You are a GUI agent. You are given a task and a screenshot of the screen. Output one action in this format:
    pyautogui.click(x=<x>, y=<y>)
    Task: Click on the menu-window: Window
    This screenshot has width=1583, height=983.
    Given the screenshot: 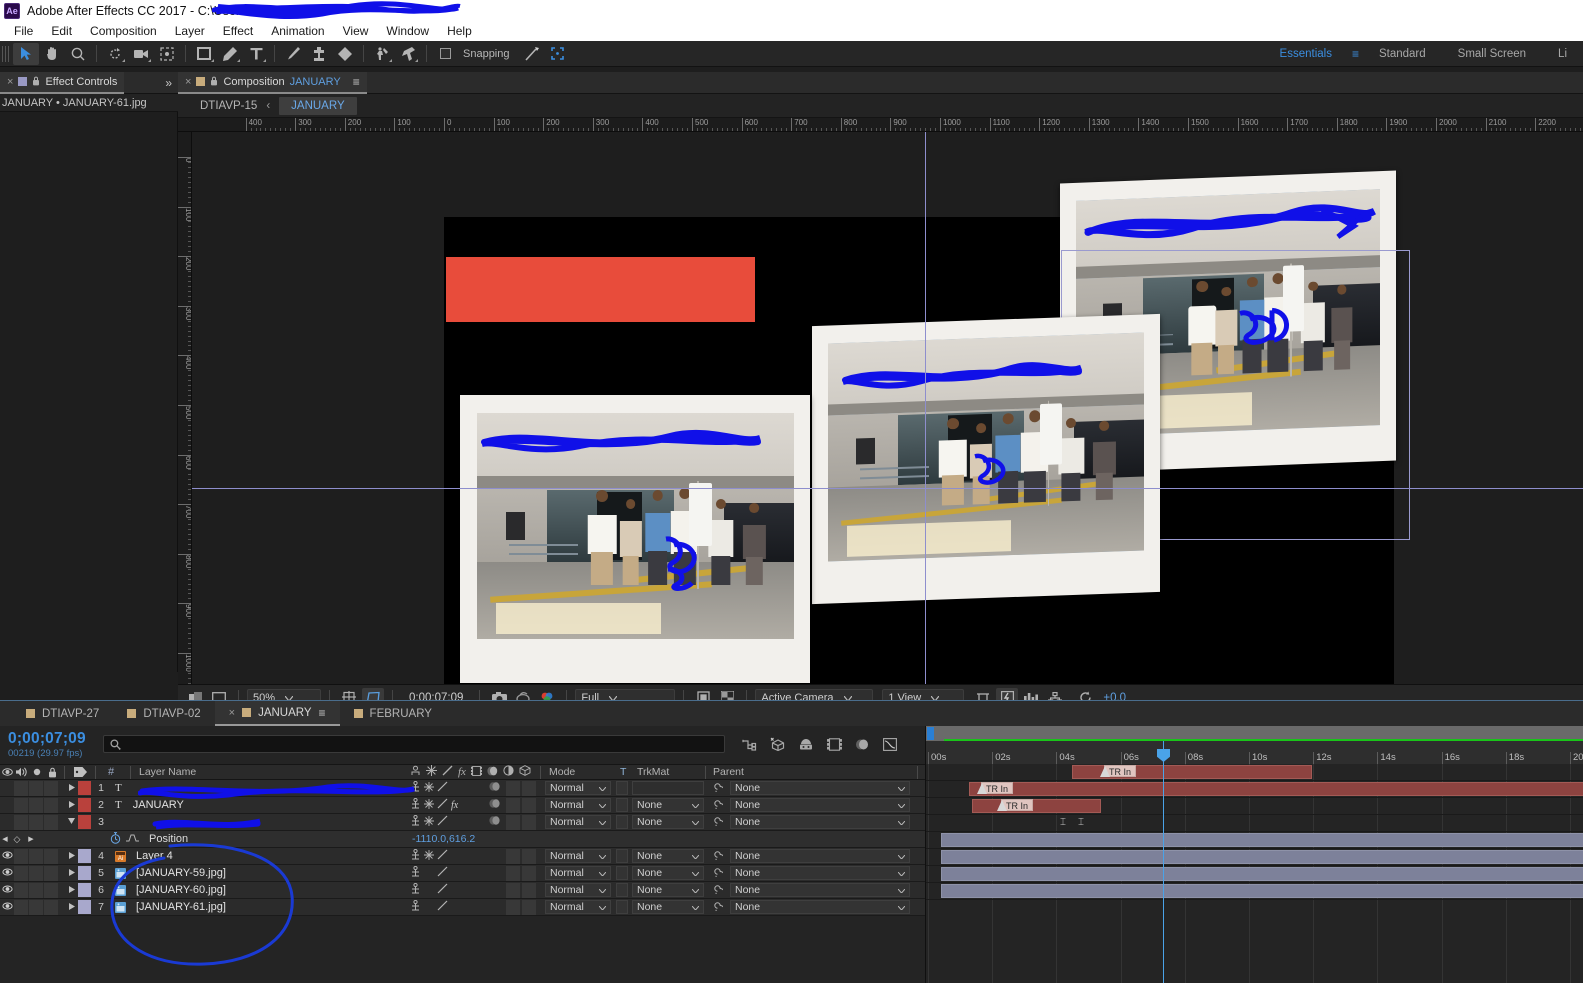 What is the action you would take?
    pyautogui.click(x=407, y=31)
    